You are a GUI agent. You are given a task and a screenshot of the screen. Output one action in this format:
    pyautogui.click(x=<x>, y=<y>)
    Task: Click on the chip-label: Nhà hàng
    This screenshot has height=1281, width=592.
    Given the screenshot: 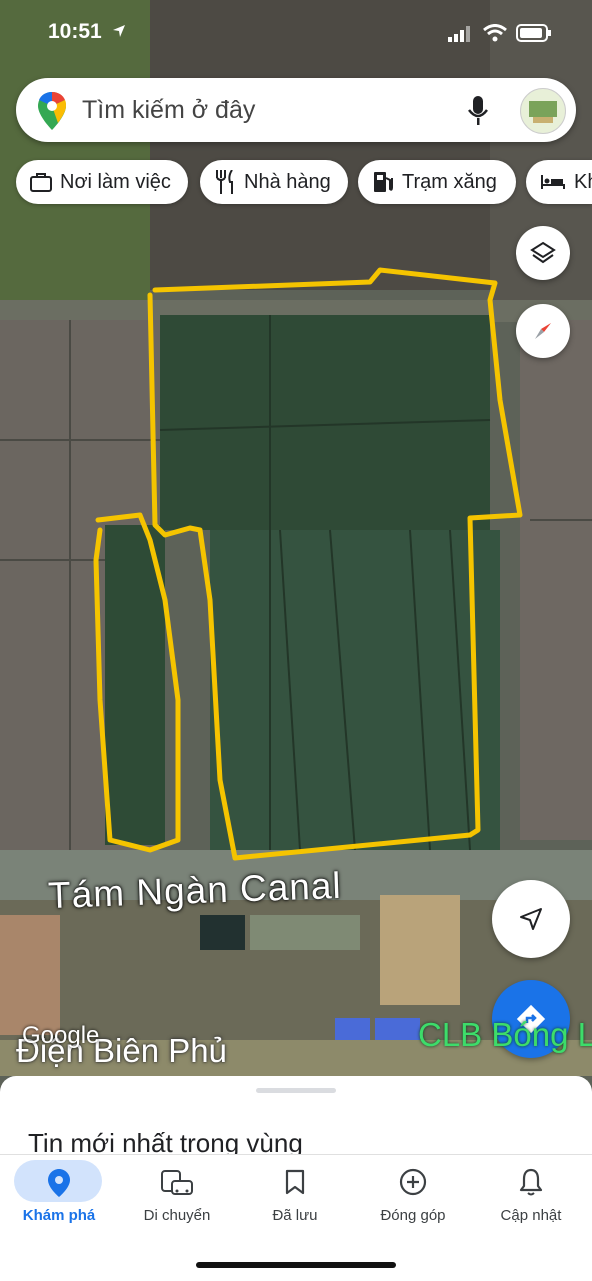 What is the action you would take?
    pyautogui.click(x=287, y=181)
    